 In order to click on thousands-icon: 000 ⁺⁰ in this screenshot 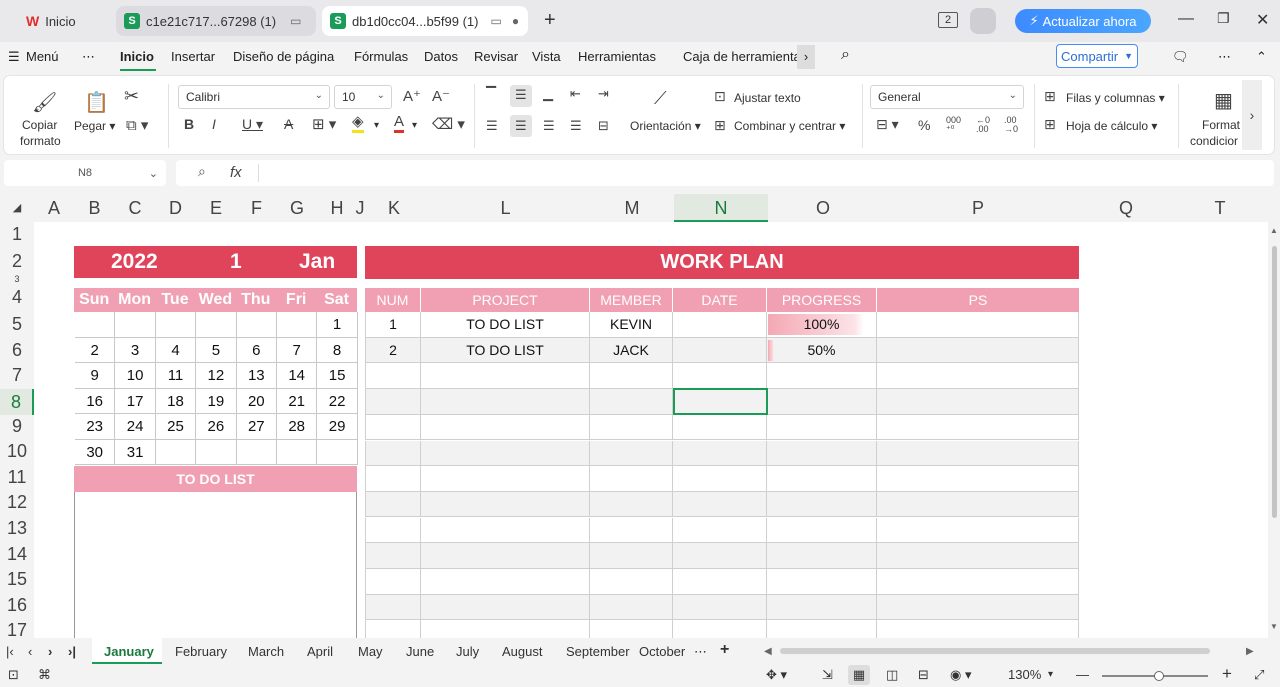, I will do `click(953, 125)`.